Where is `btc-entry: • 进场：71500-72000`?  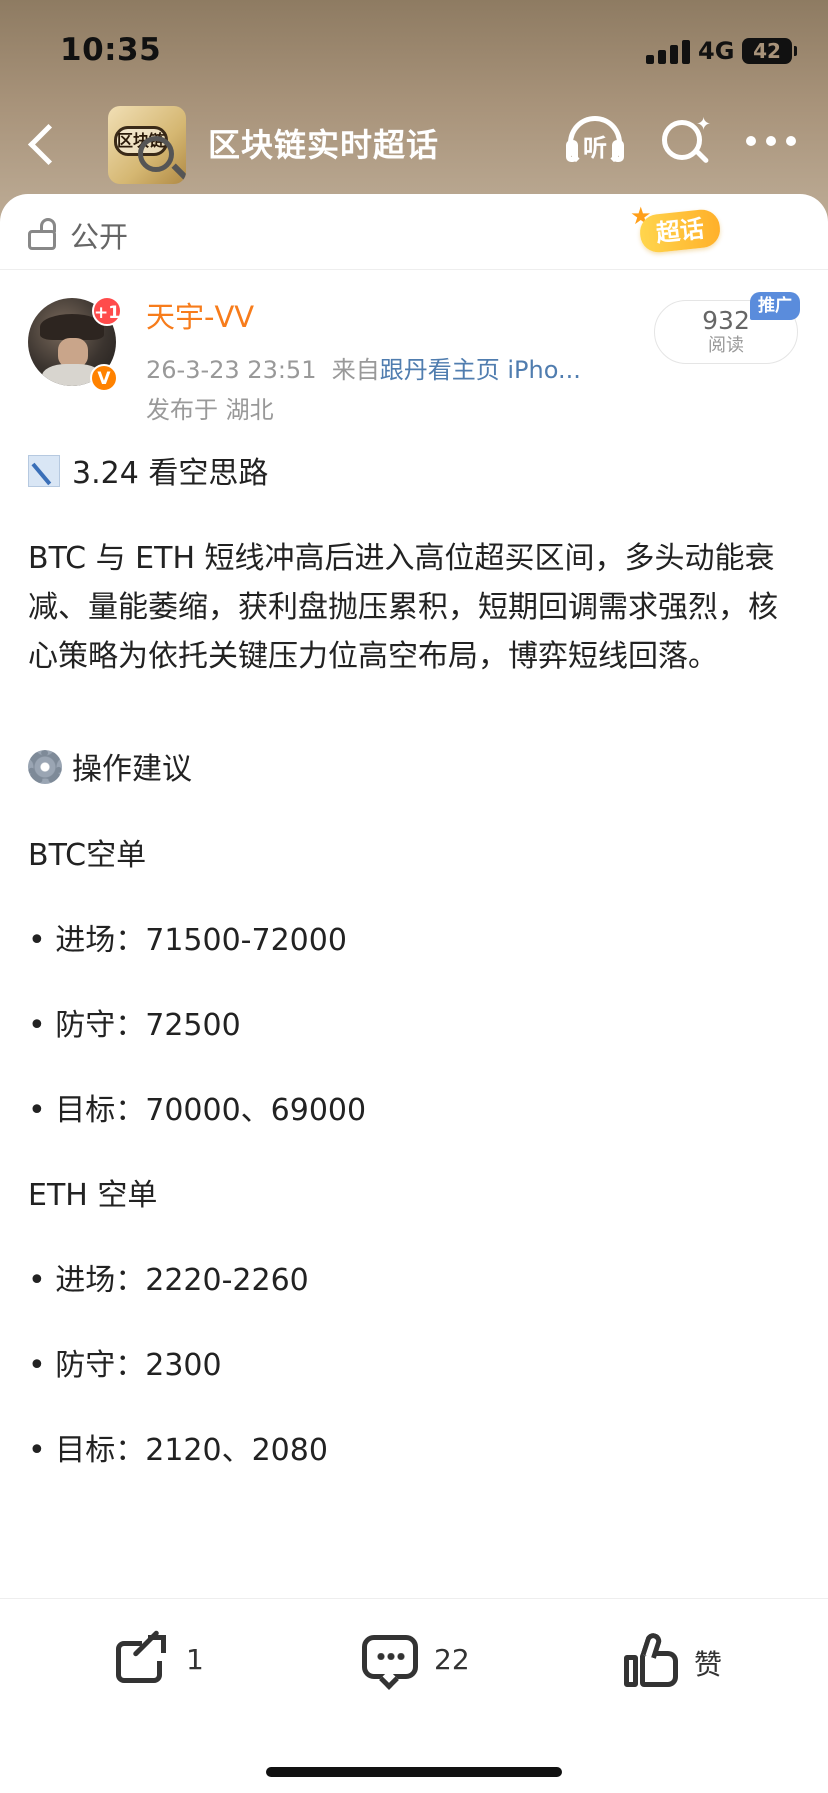 btc-entry: • 进场：71500-72000 is located at coordinates (187, 940).